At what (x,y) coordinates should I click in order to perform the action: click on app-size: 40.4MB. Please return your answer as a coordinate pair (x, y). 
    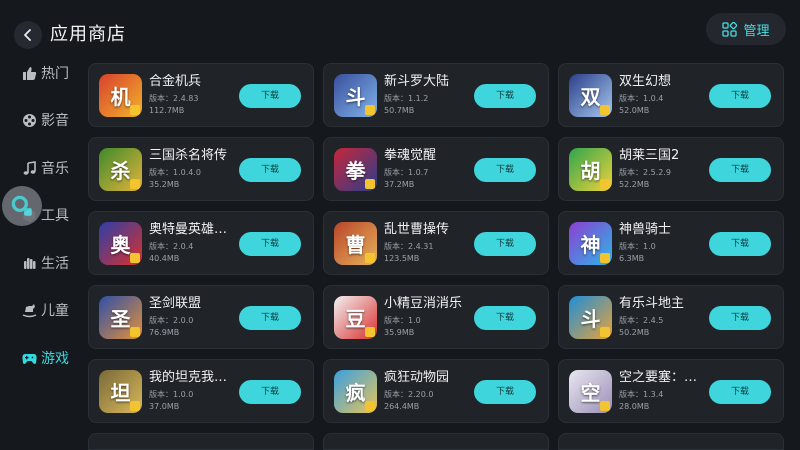
    Looking at the image, I should click on (164, 258).